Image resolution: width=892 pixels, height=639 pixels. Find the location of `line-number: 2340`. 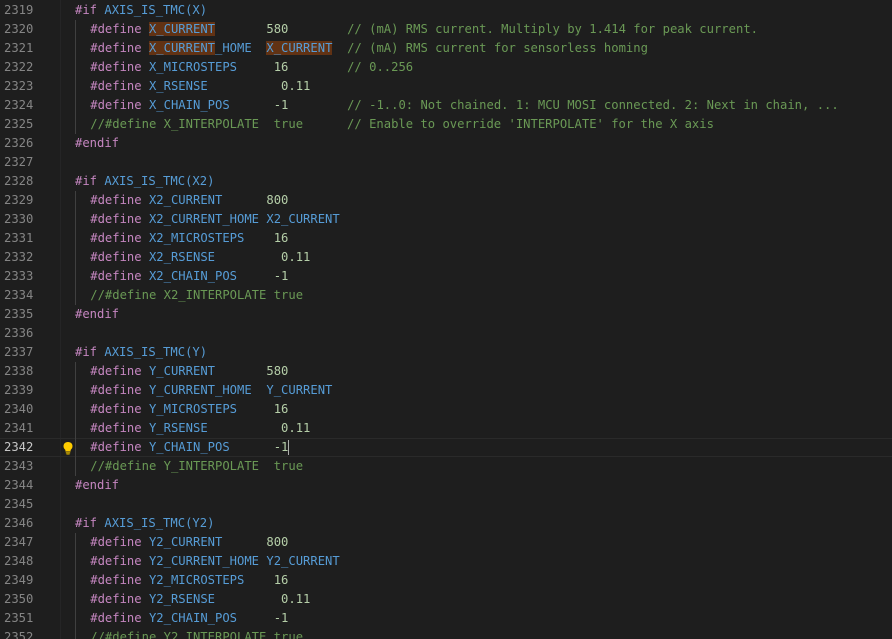

line-number: 2340 is located at coordinates (19, 409).